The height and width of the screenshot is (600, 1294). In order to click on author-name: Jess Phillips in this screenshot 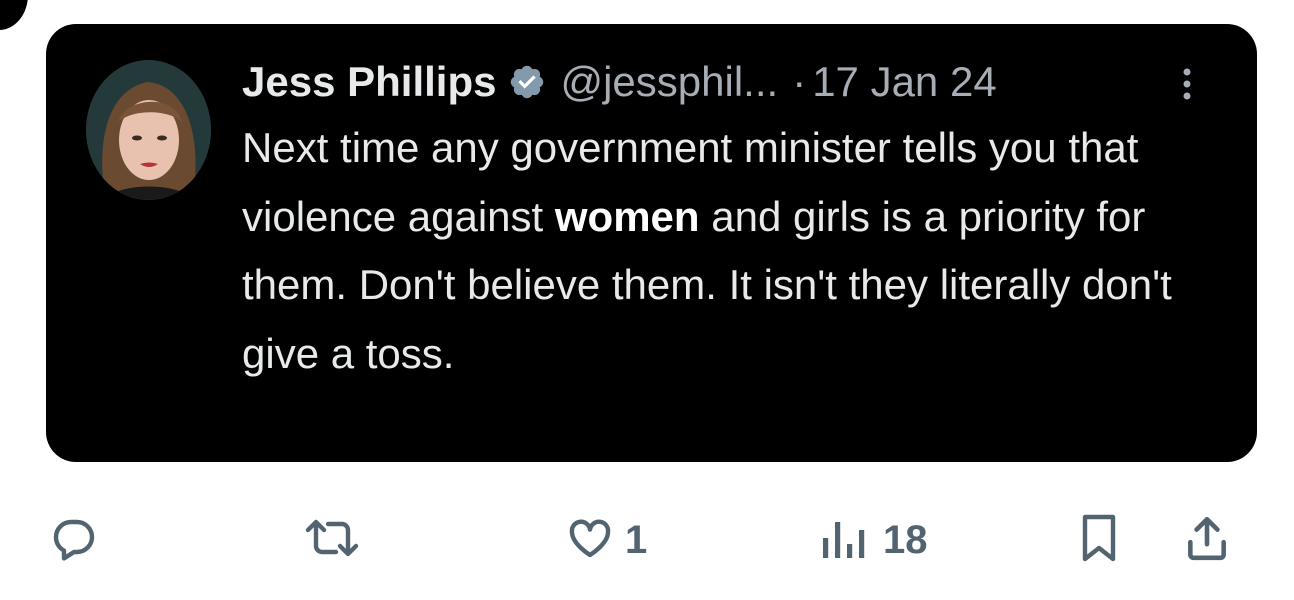, I will do `click(369, 82)`.